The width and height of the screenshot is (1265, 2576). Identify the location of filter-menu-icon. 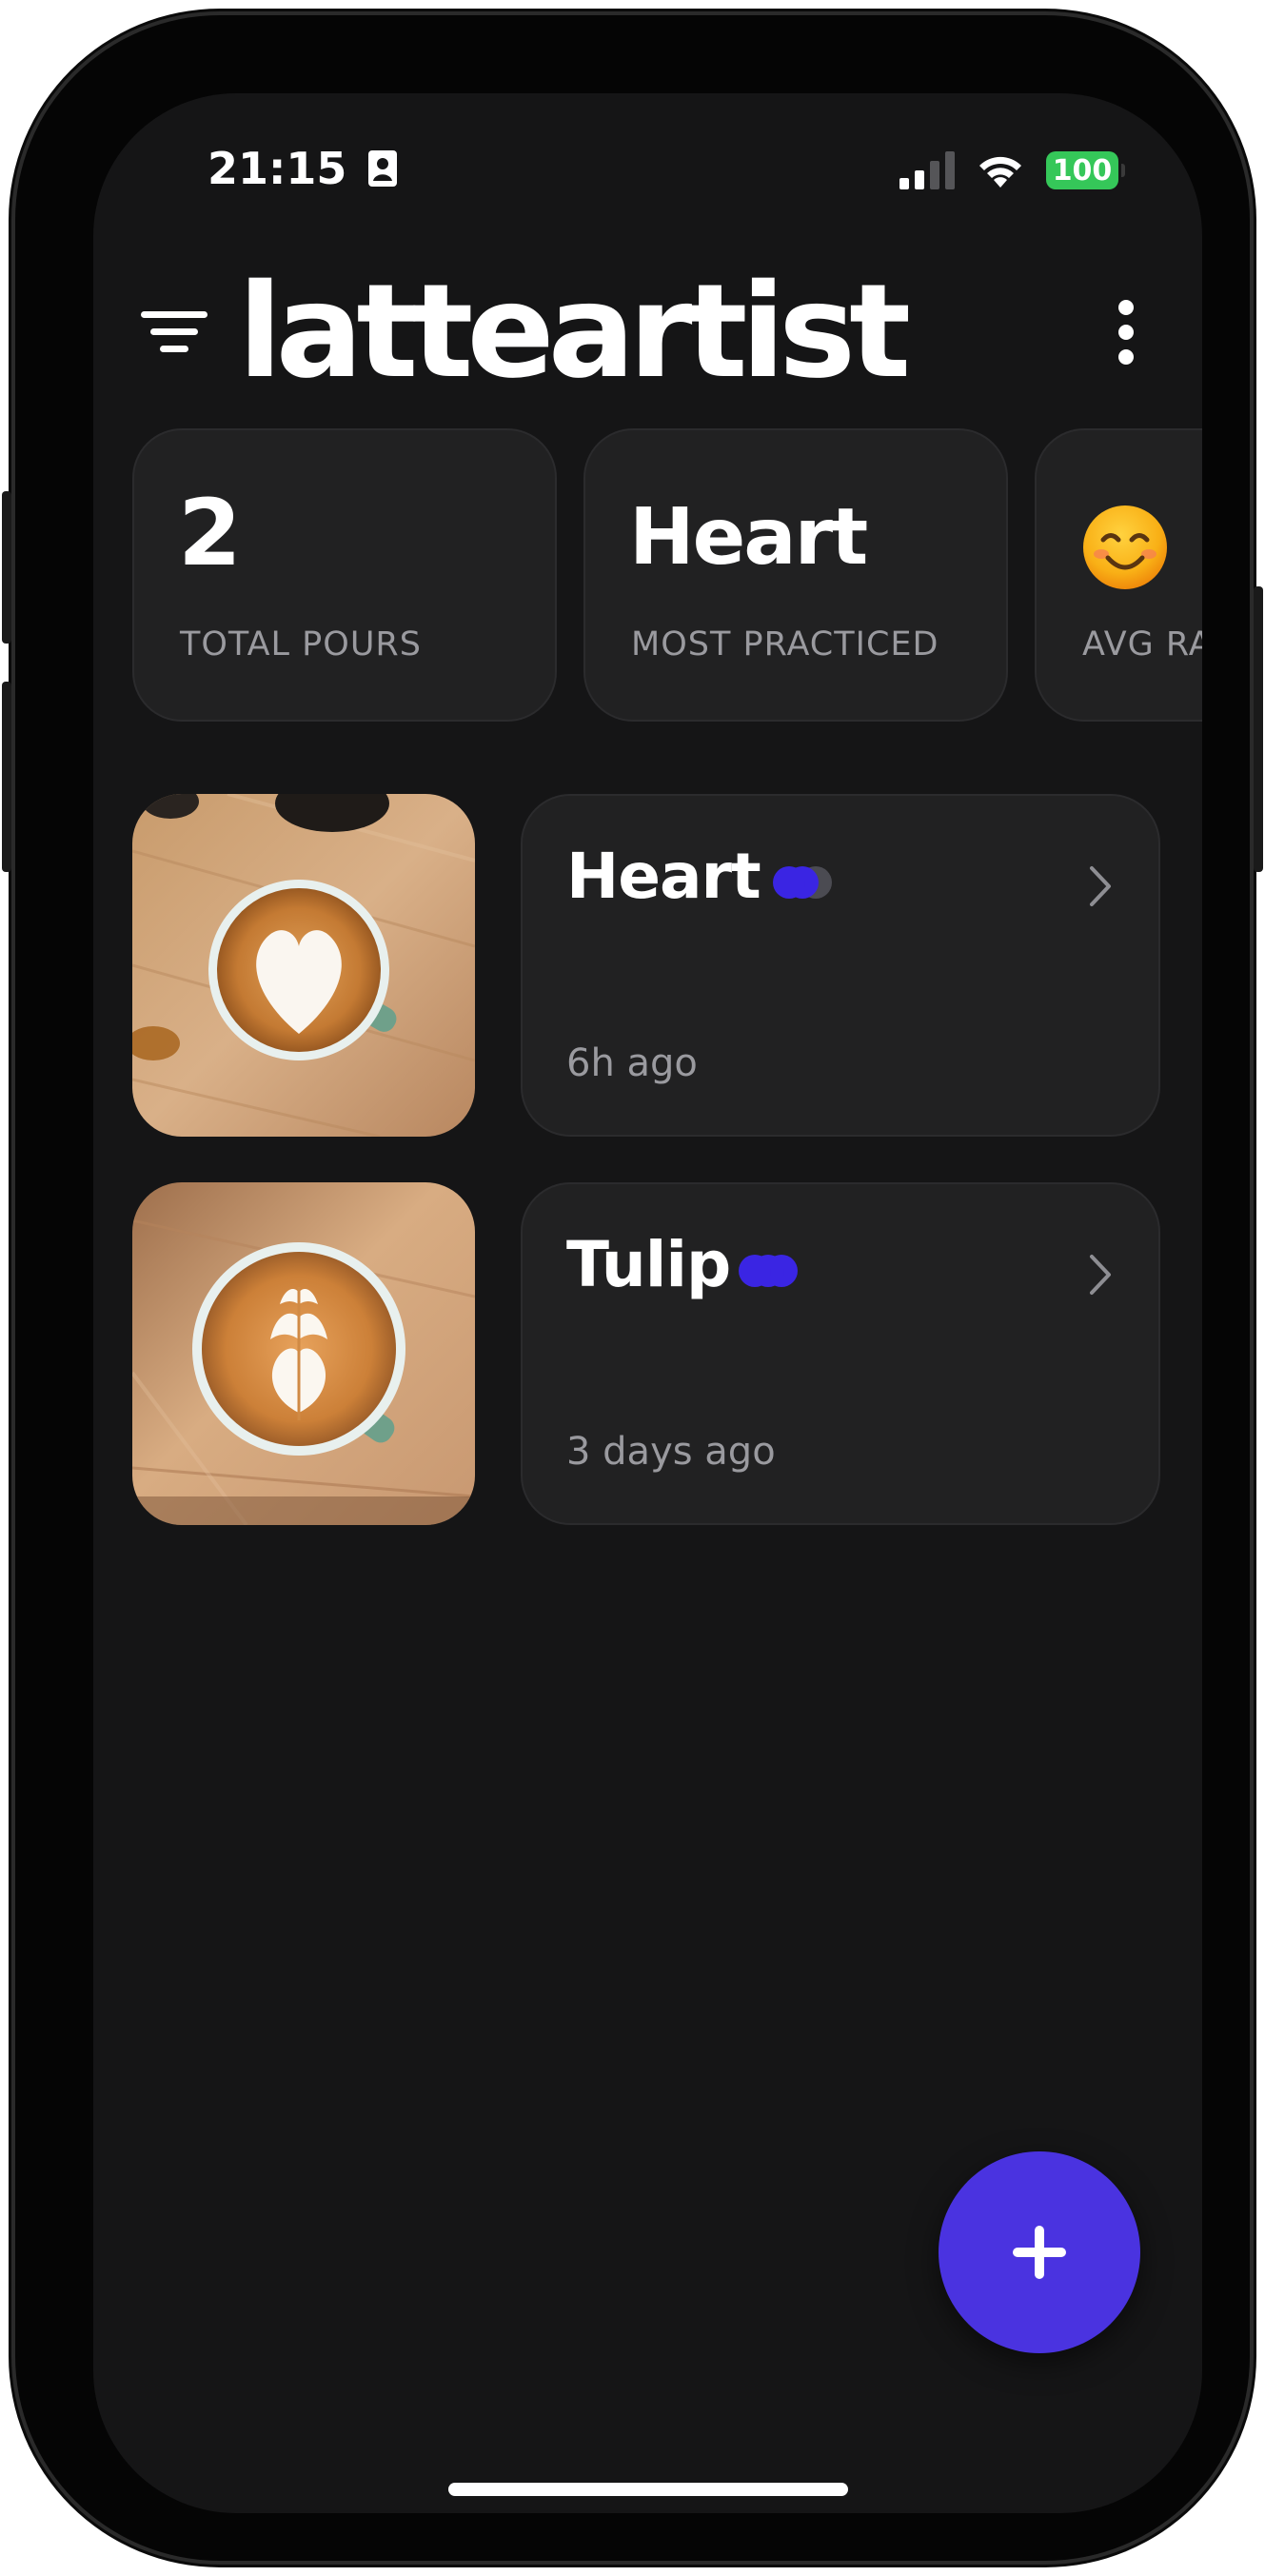
(174, 332).